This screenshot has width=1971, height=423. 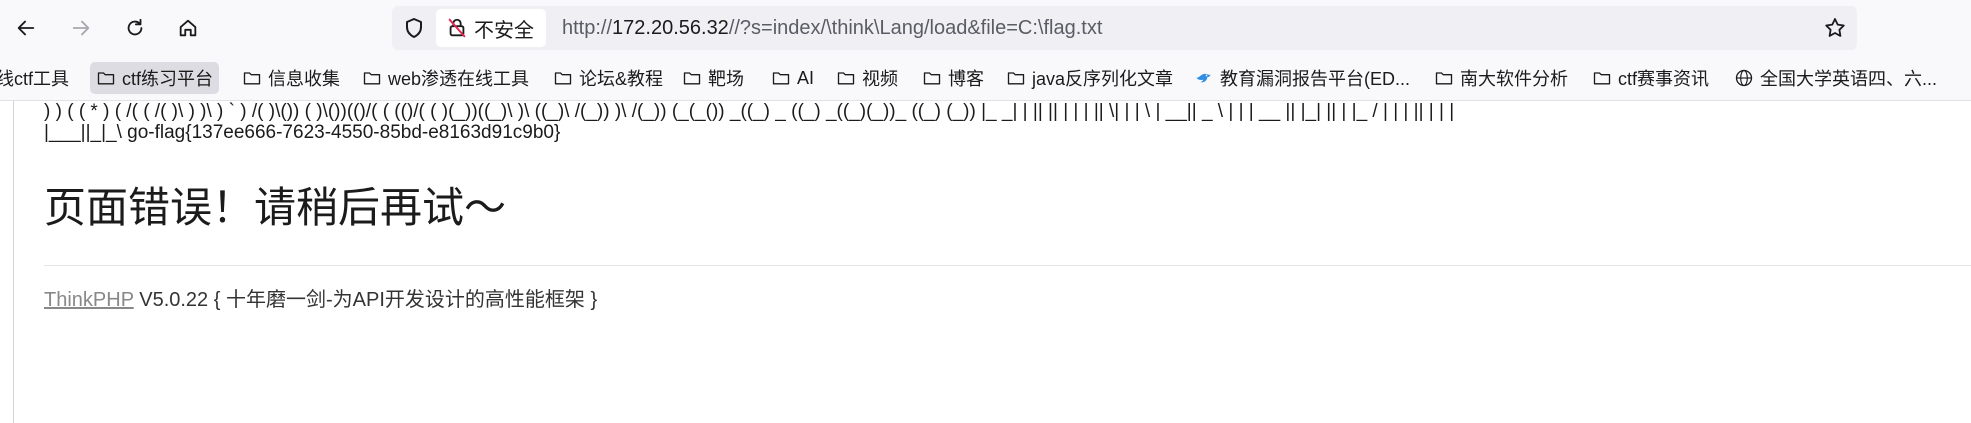 I want to click on thinkphp-link: ThinkPHP, so click(x=89, y=300).